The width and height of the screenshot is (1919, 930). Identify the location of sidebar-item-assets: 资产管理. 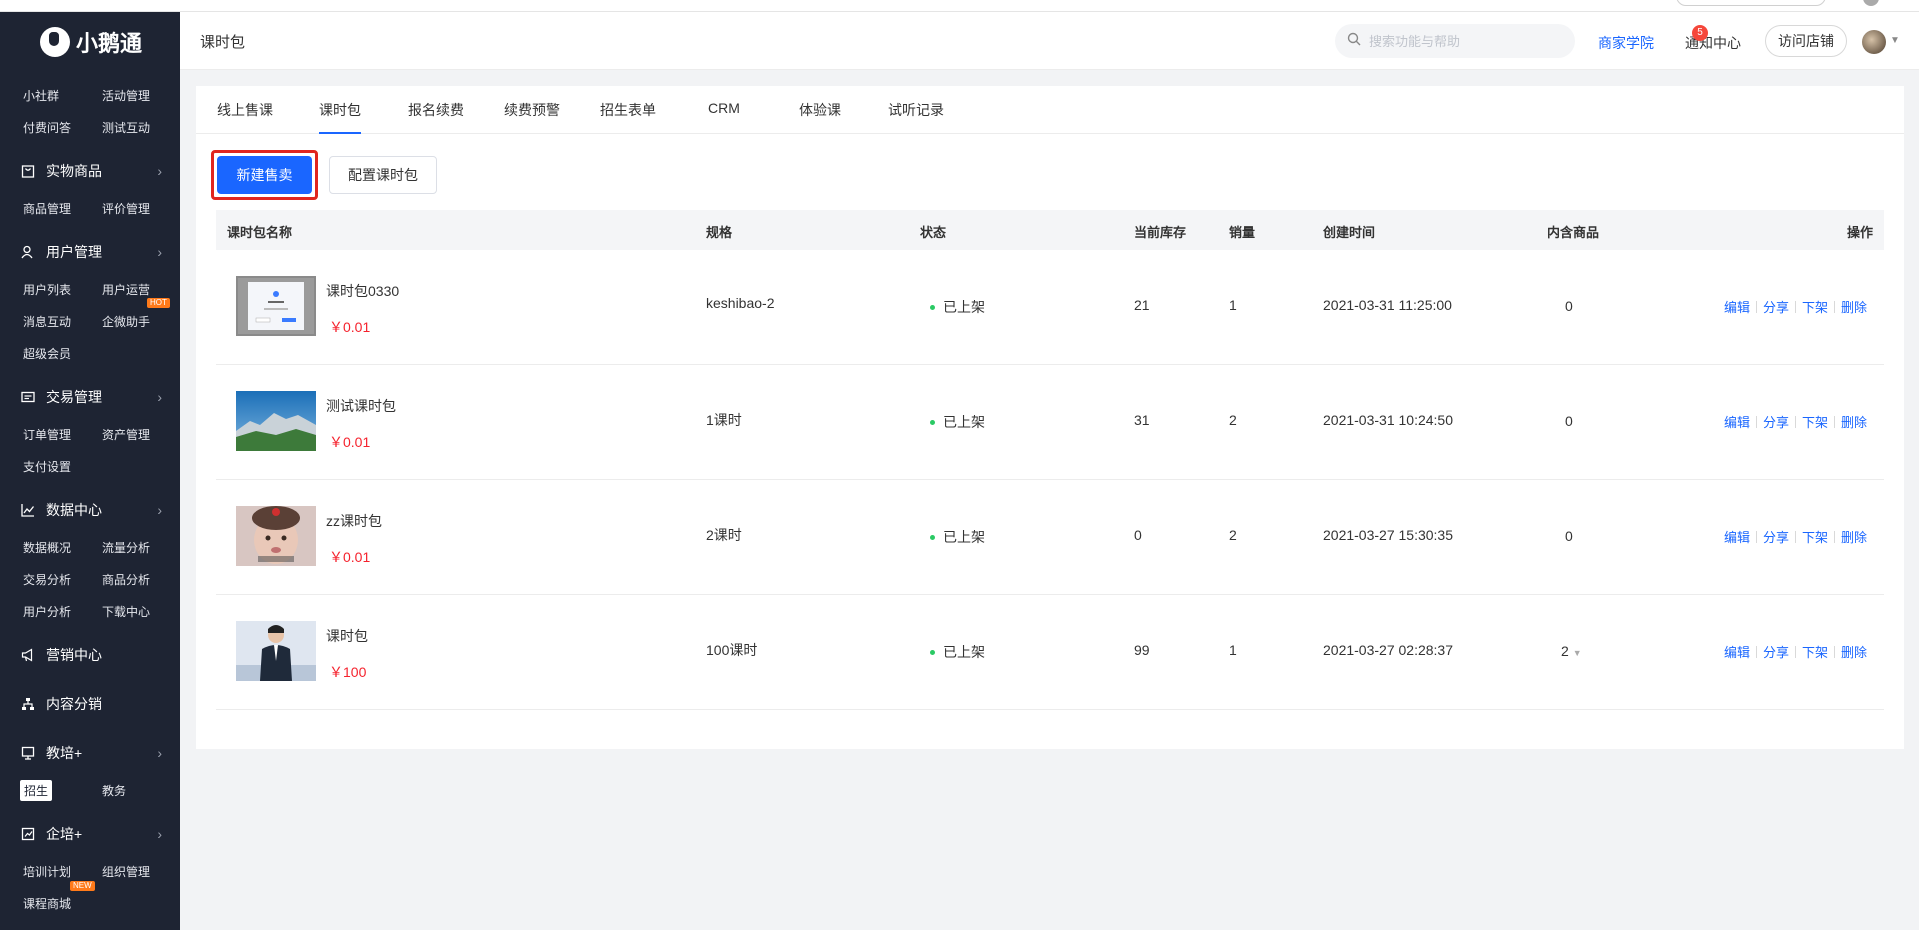
(126, 434).